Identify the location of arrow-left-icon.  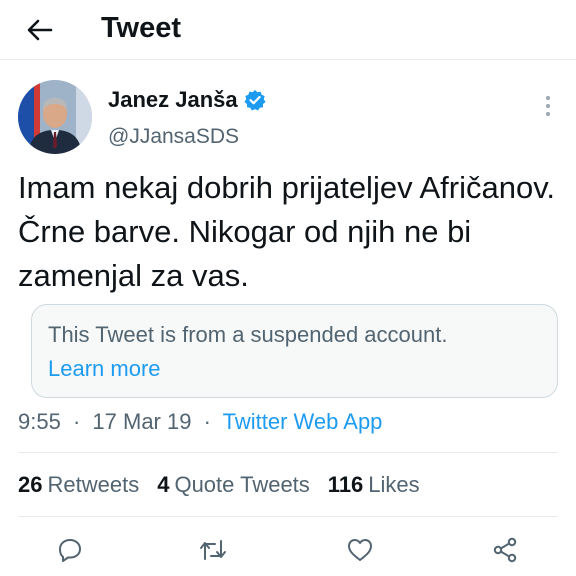
(40, 30).